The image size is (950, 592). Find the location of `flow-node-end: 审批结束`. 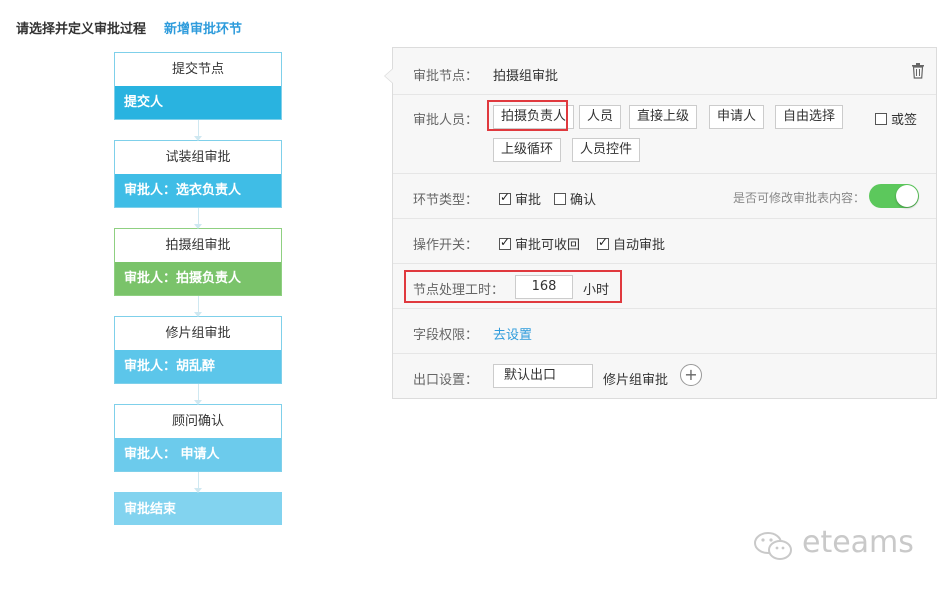

flow-node-end: 审批结束 is located at coordinates (198, 508).